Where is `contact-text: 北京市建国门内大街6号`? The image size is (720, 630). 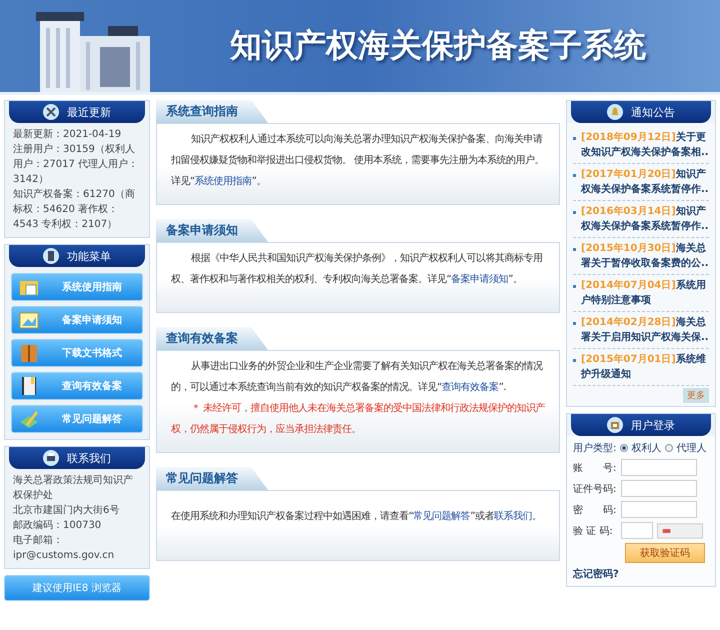
contact-text: 北京市建国门内大街6号 is located at coordinates (66, 511).